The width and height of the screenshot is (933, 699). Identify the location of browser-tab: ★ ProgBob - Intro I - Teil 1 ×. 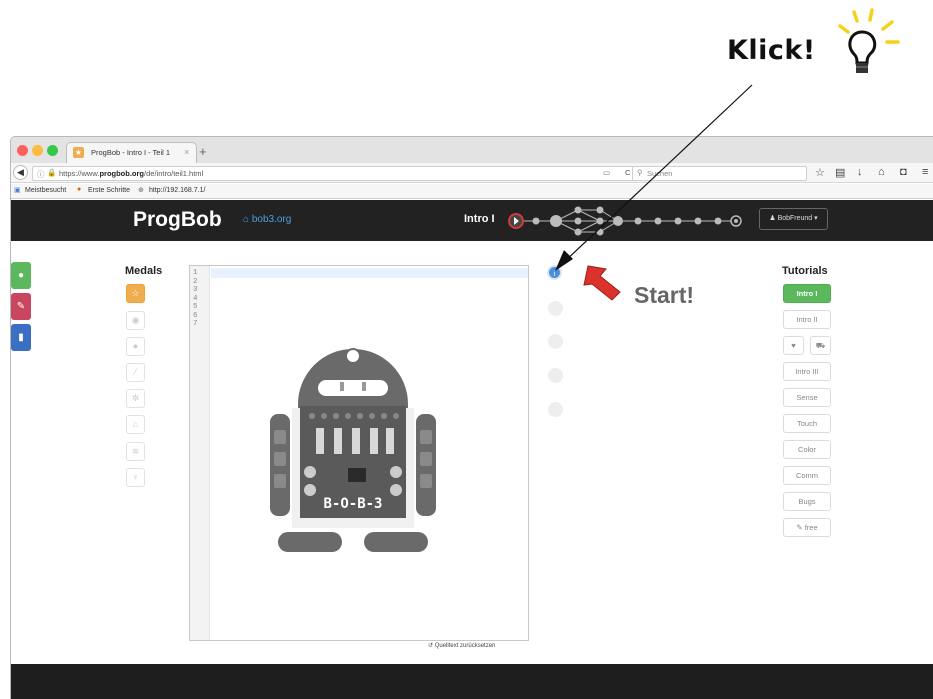
(131, 152).